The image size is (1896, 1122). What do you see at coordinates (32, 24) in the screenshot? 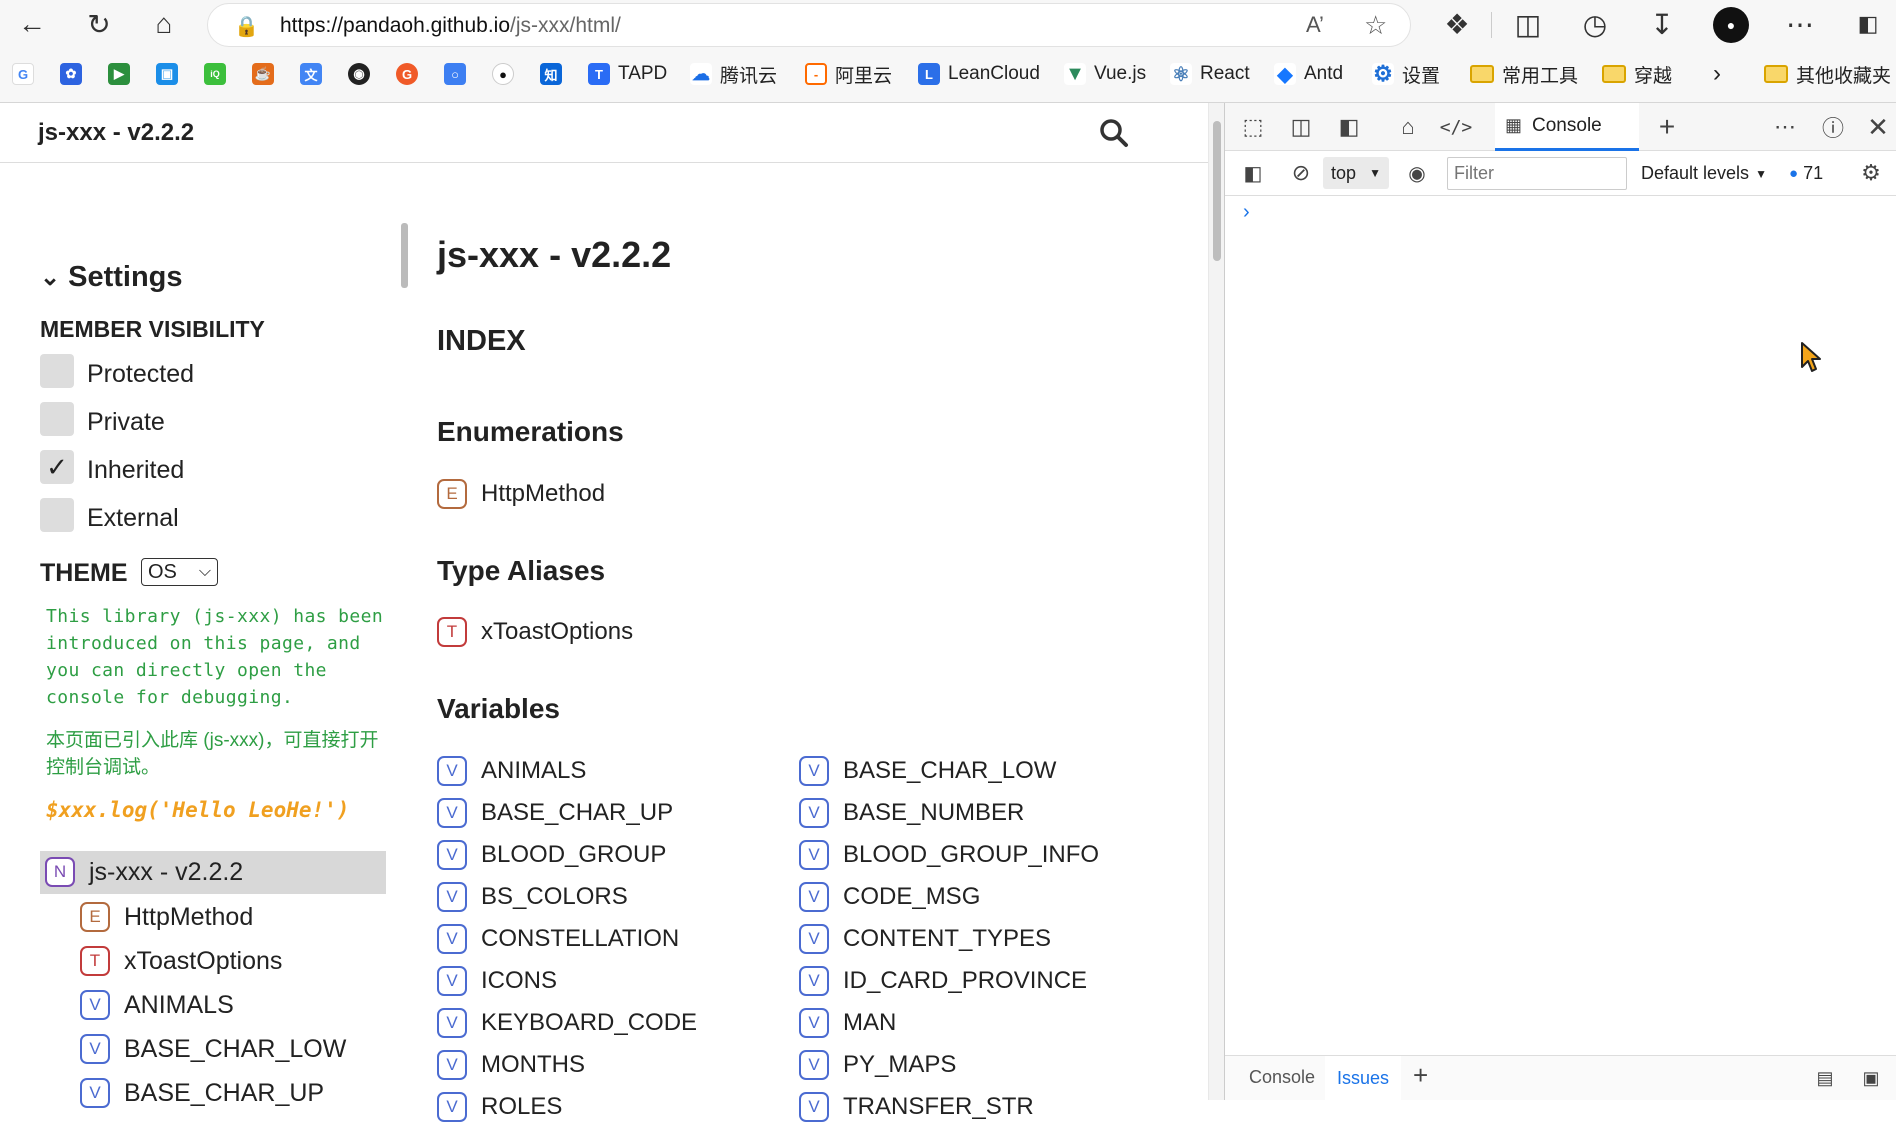
I see `back-icon: ←` at bounding box center [32, 24].